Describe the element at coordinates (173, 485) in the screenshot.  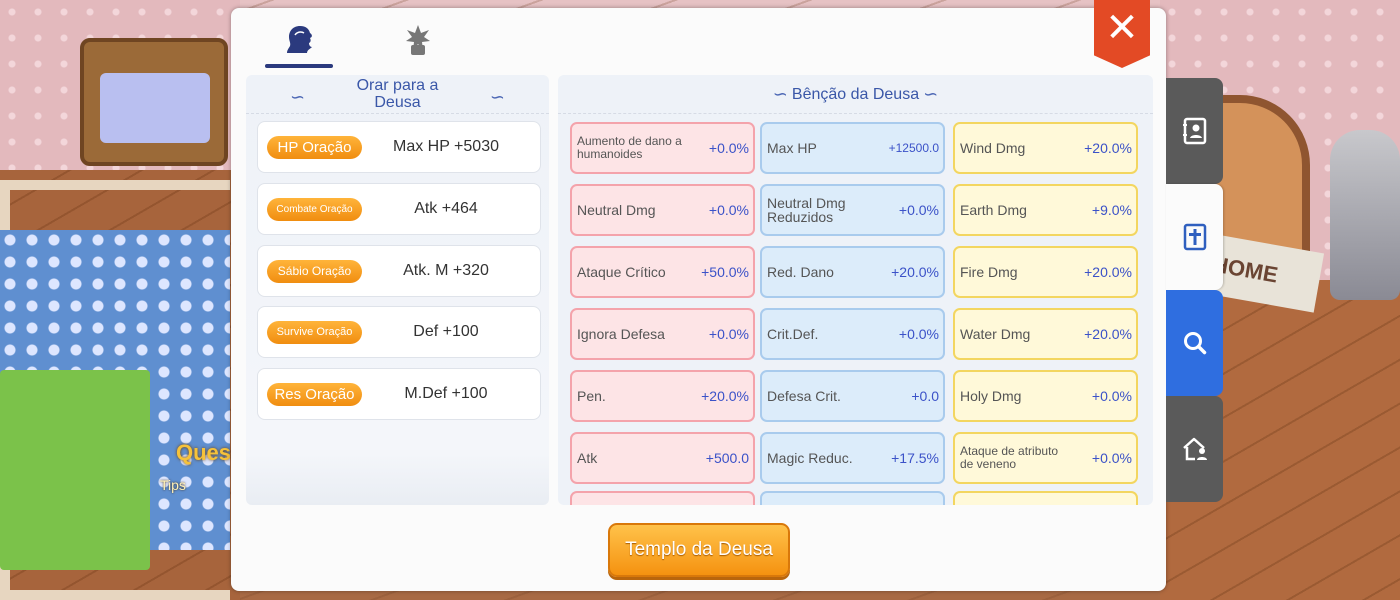
I see `tips-label: Tips` at that location.